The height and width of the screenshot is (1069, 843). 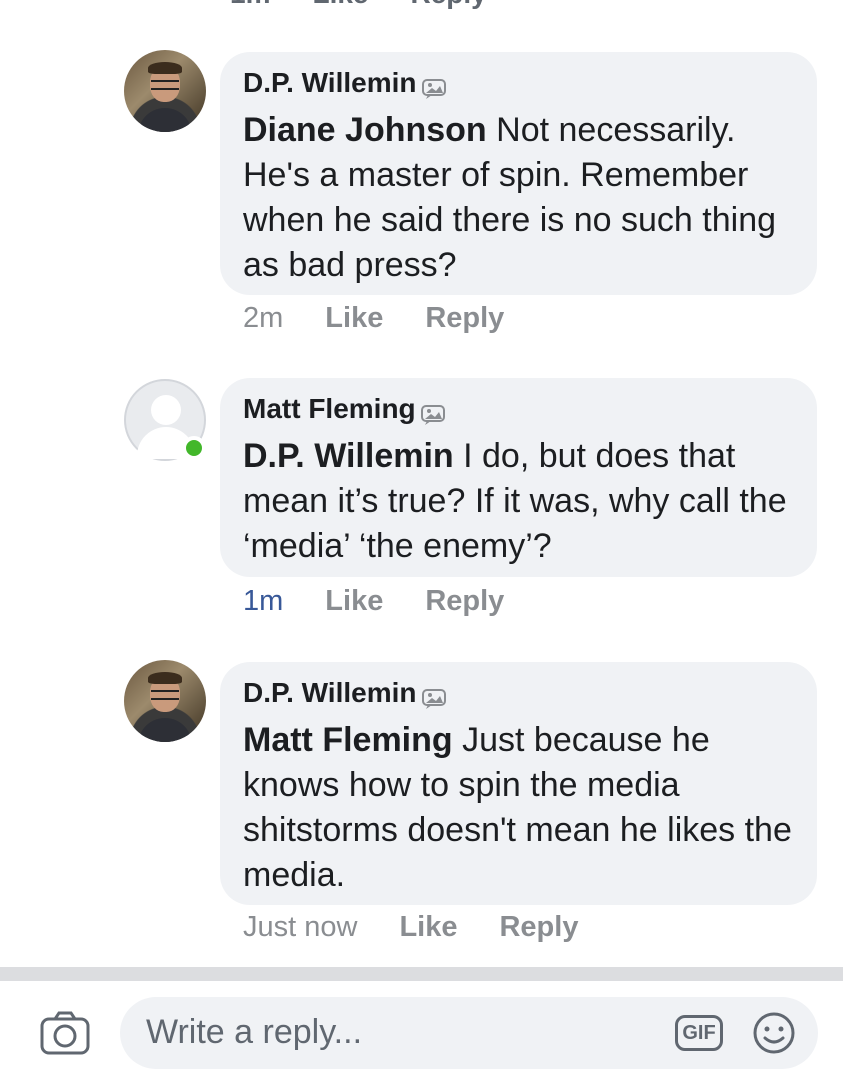 I want to click on comment-author: Matt Fleming, so click(x=329, y=409).